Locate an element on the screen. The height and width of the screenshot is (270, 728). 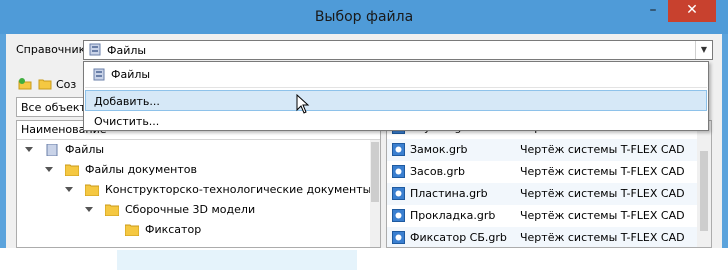
file-list-scrollbar is located at coordinates (704, 184).